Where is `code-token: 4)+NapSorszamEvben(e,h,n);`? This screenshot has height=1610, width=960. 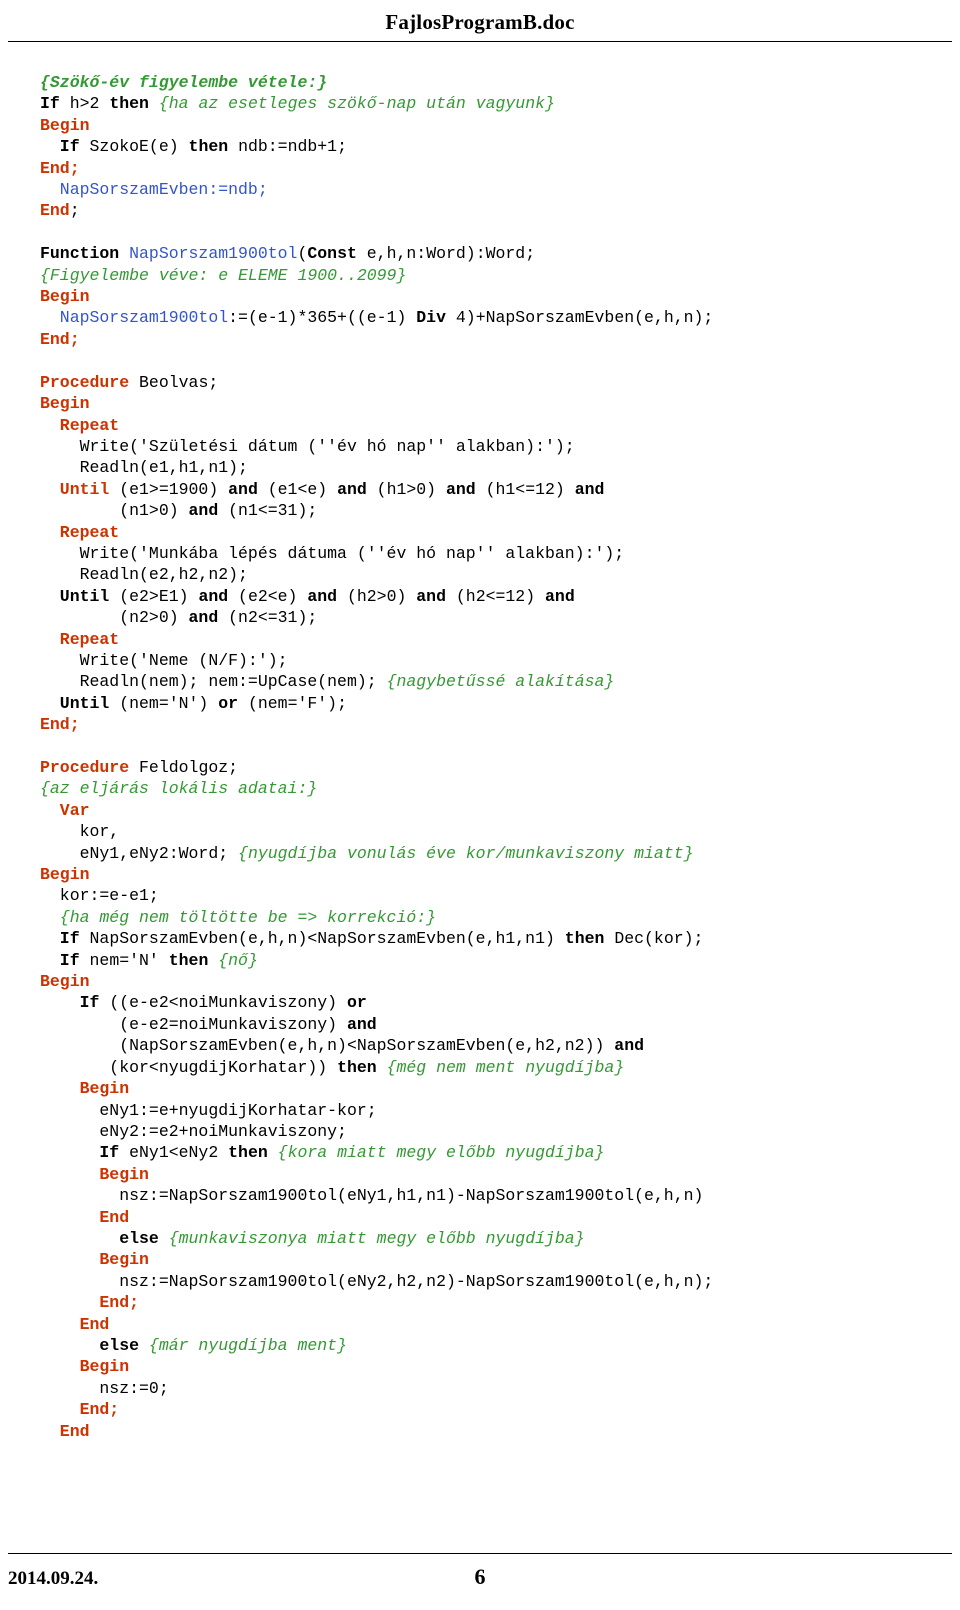
code-token: 4)+NapSorszamEvben(e,h,n); is located at coordinates (584, 318).